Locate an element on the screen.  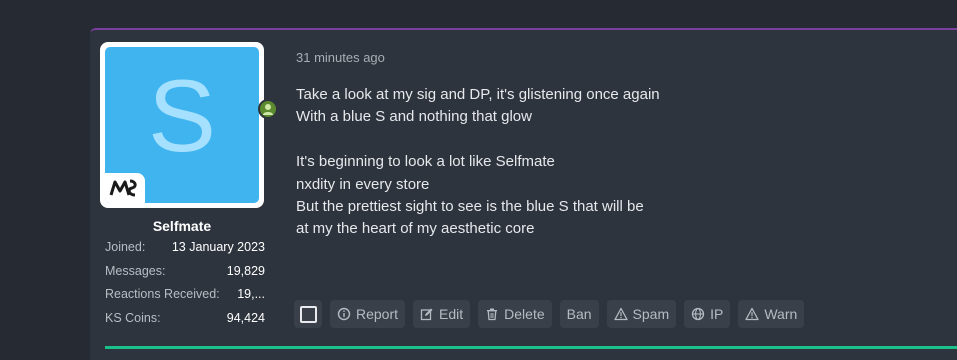
delete-label: Delete is located at coordinates (524, 314).